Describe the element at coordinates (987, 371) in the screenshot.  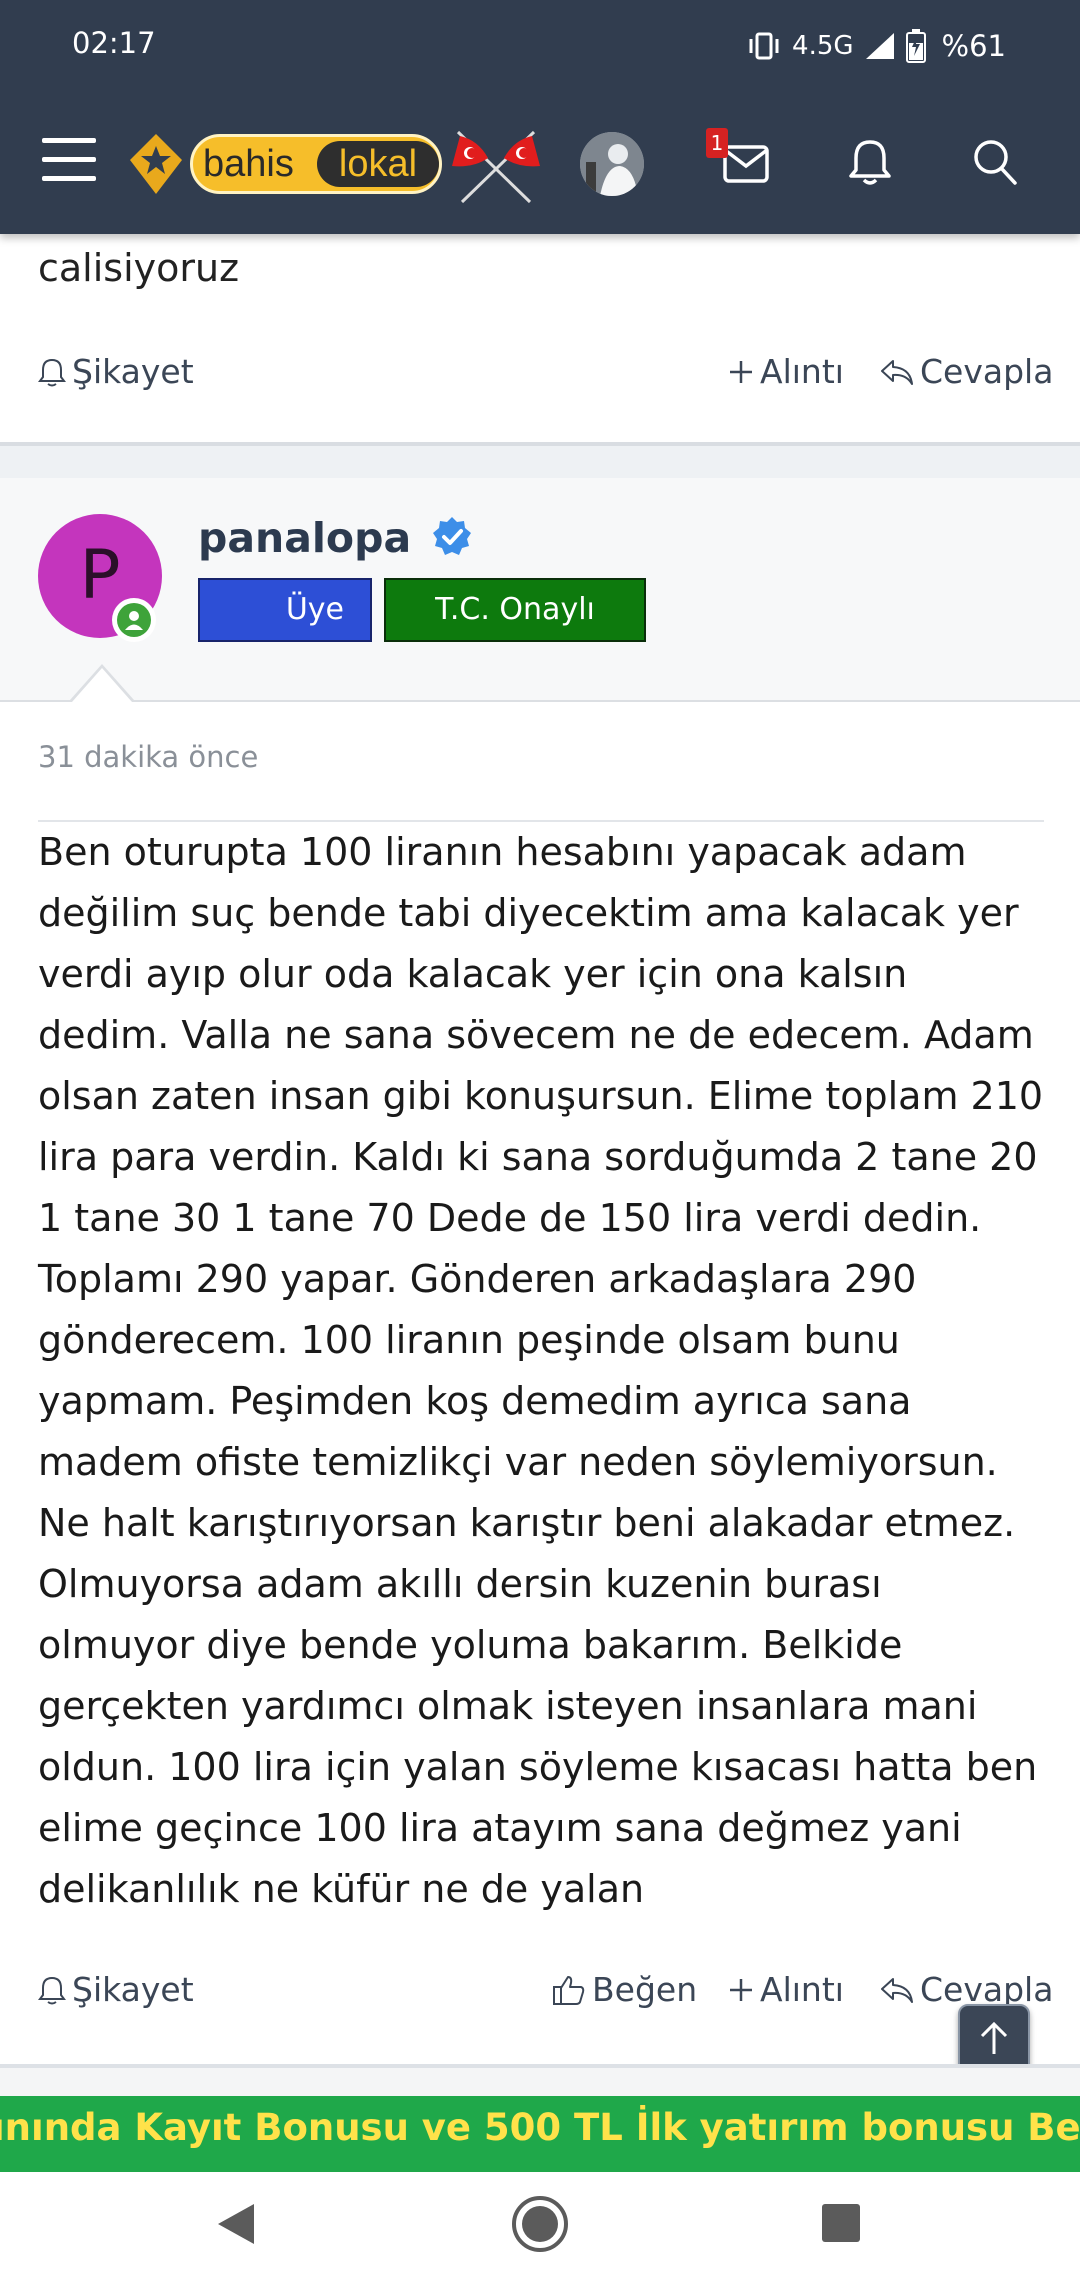
I see `reply-label: Cevapla` at that location.